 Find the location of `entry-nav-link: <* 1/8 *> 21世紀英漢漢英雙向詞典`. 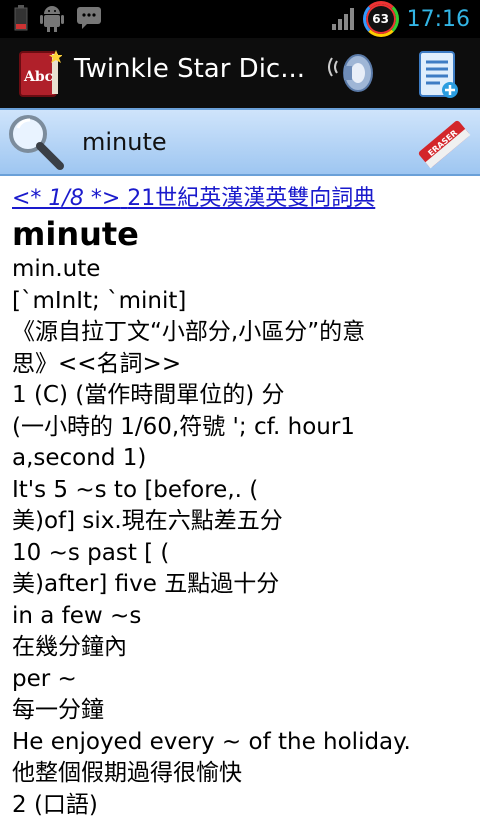

entry-nav-link: <* 1/8 *> 21世紀英漢漢英雙向詞典 is located at coordinates (242, 199).